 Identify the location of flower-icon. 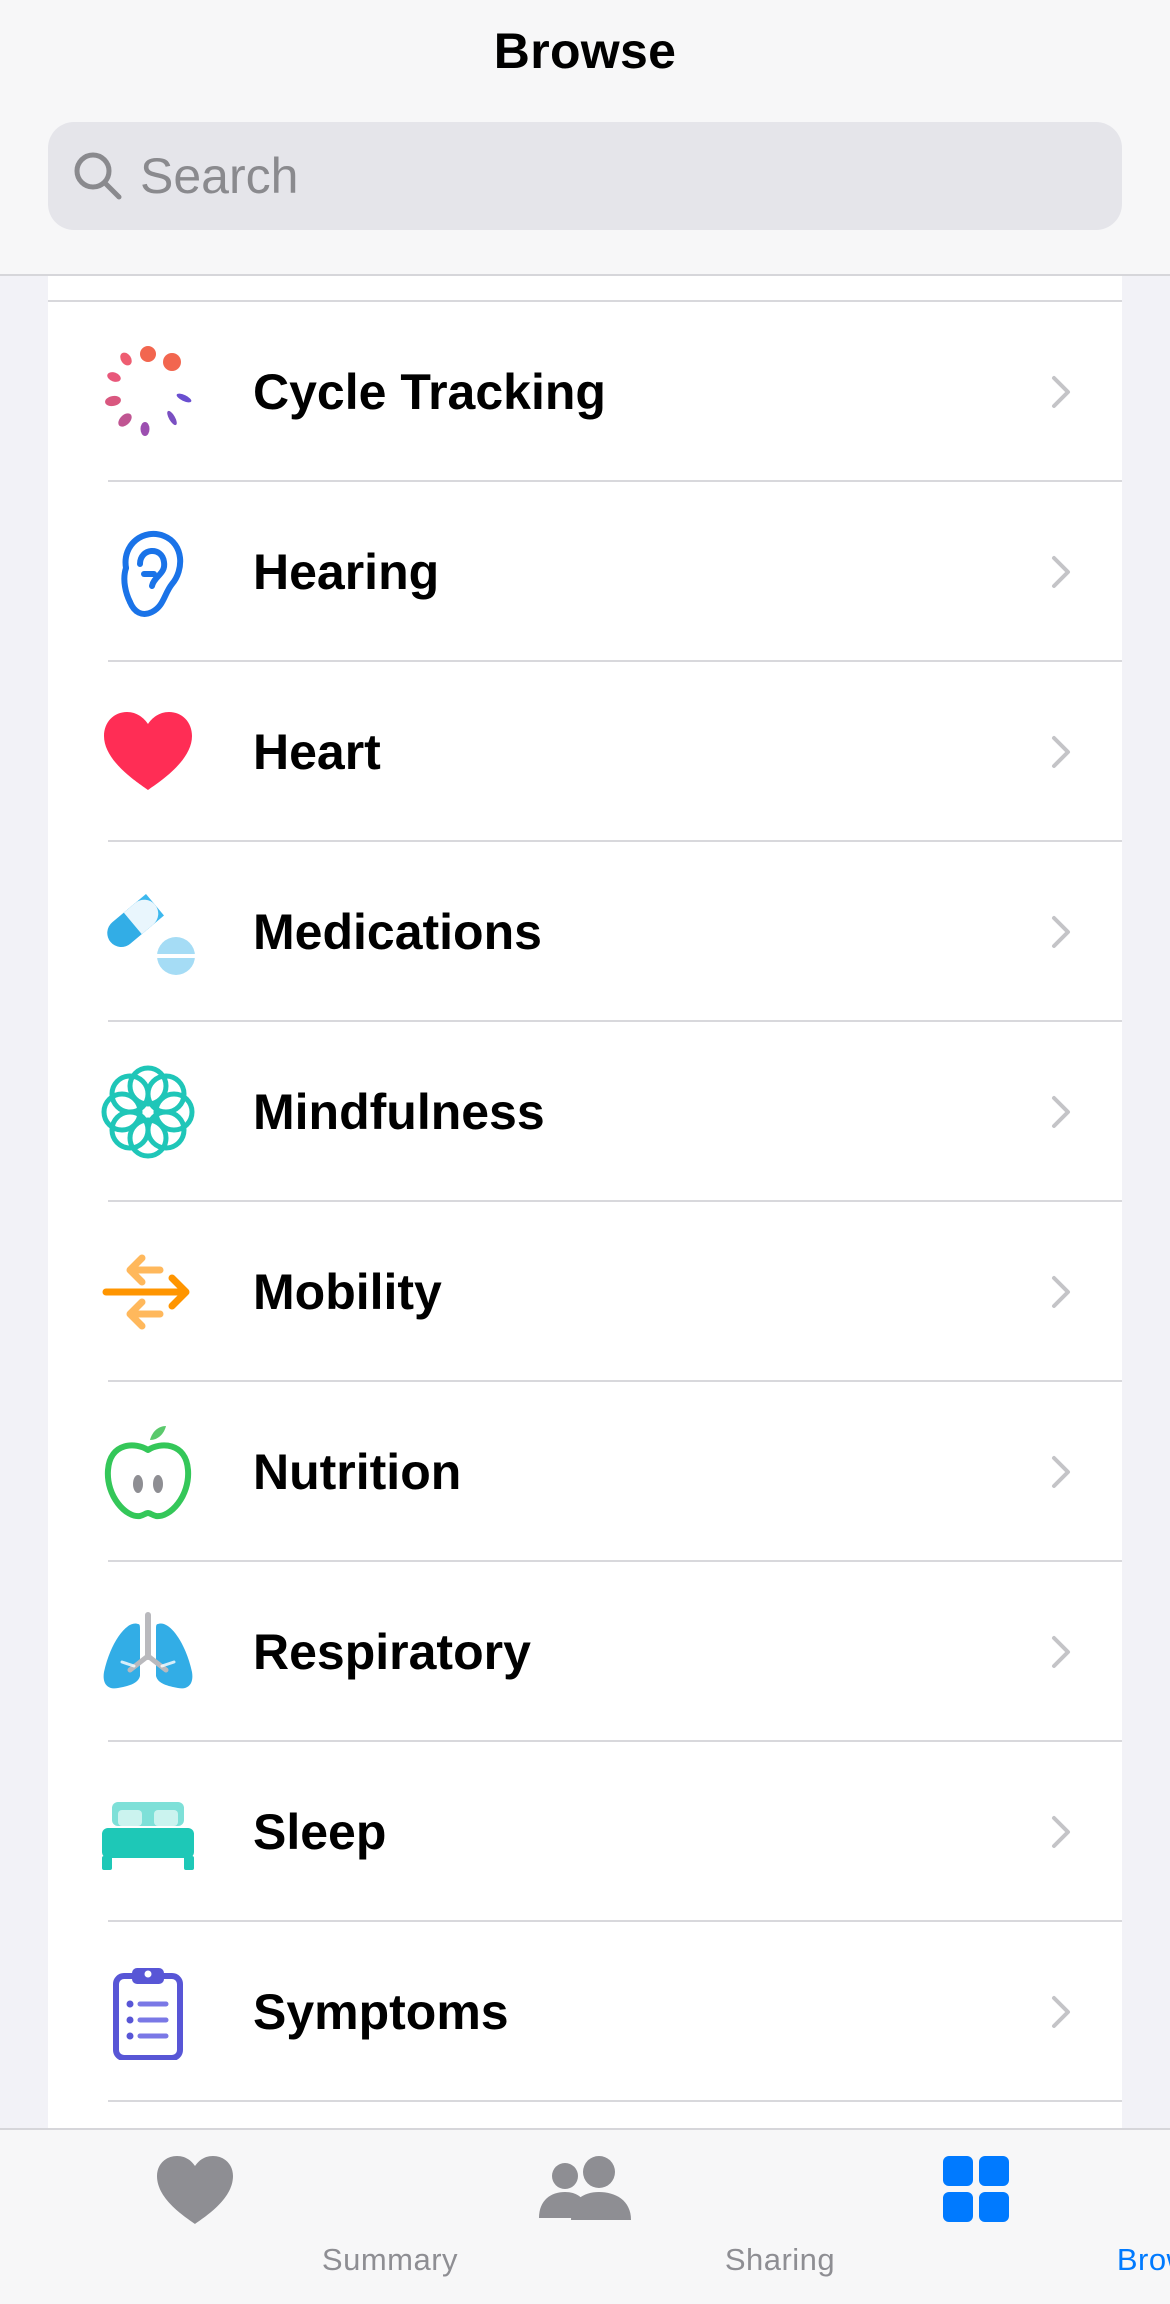
(148, 1112).